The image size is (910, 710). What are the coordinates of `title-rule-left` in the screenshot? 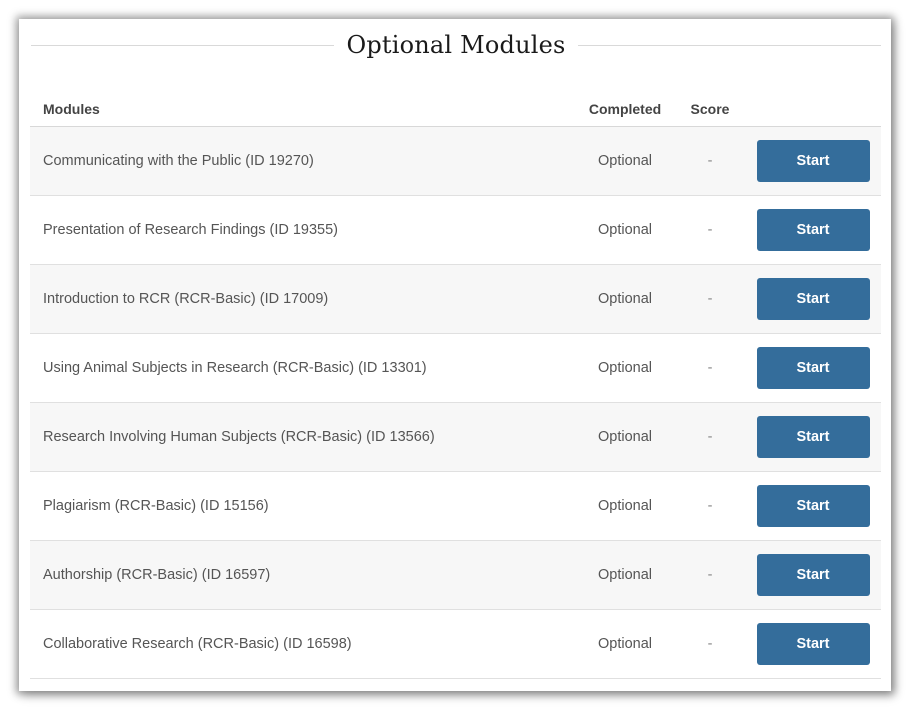 It's located at (183, 45).